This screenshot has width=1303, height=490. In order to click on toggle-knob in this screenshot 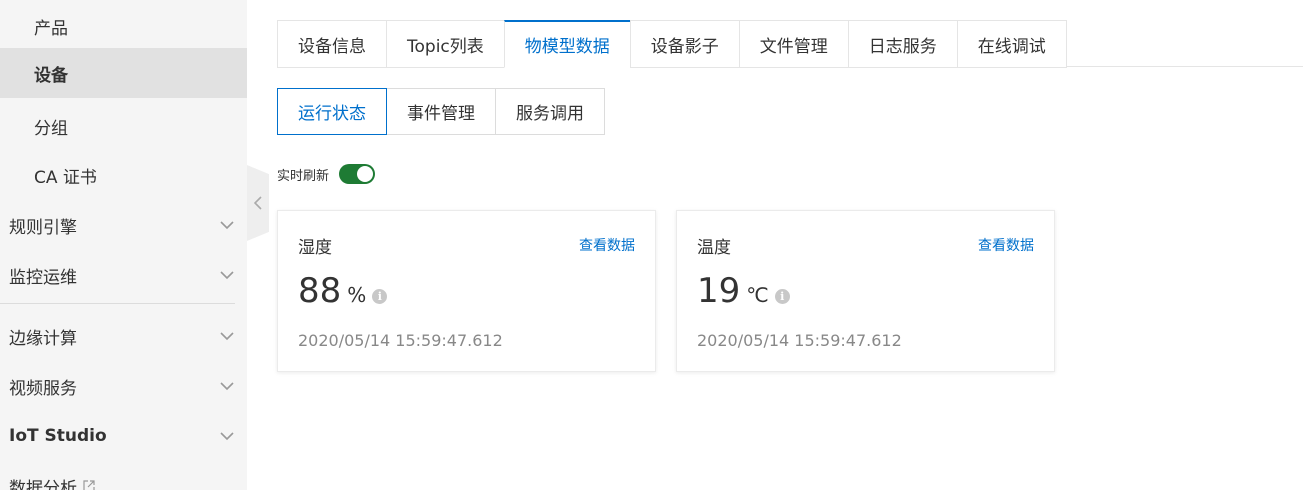, I will do `click(365, 174)`.